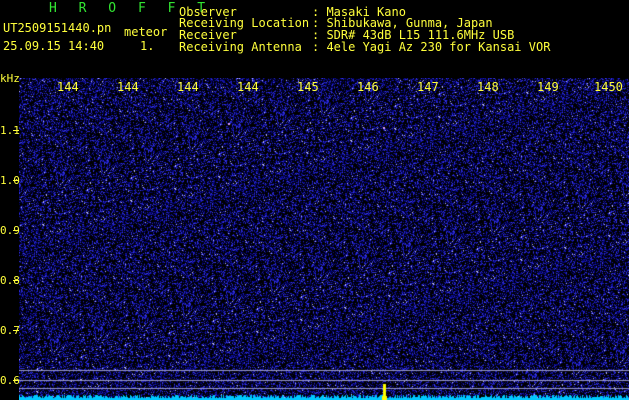 The image size is (629, 400). Describe the element at coordinates (548, 87) in the screenshot. I see `x-tick: 149` at that location.